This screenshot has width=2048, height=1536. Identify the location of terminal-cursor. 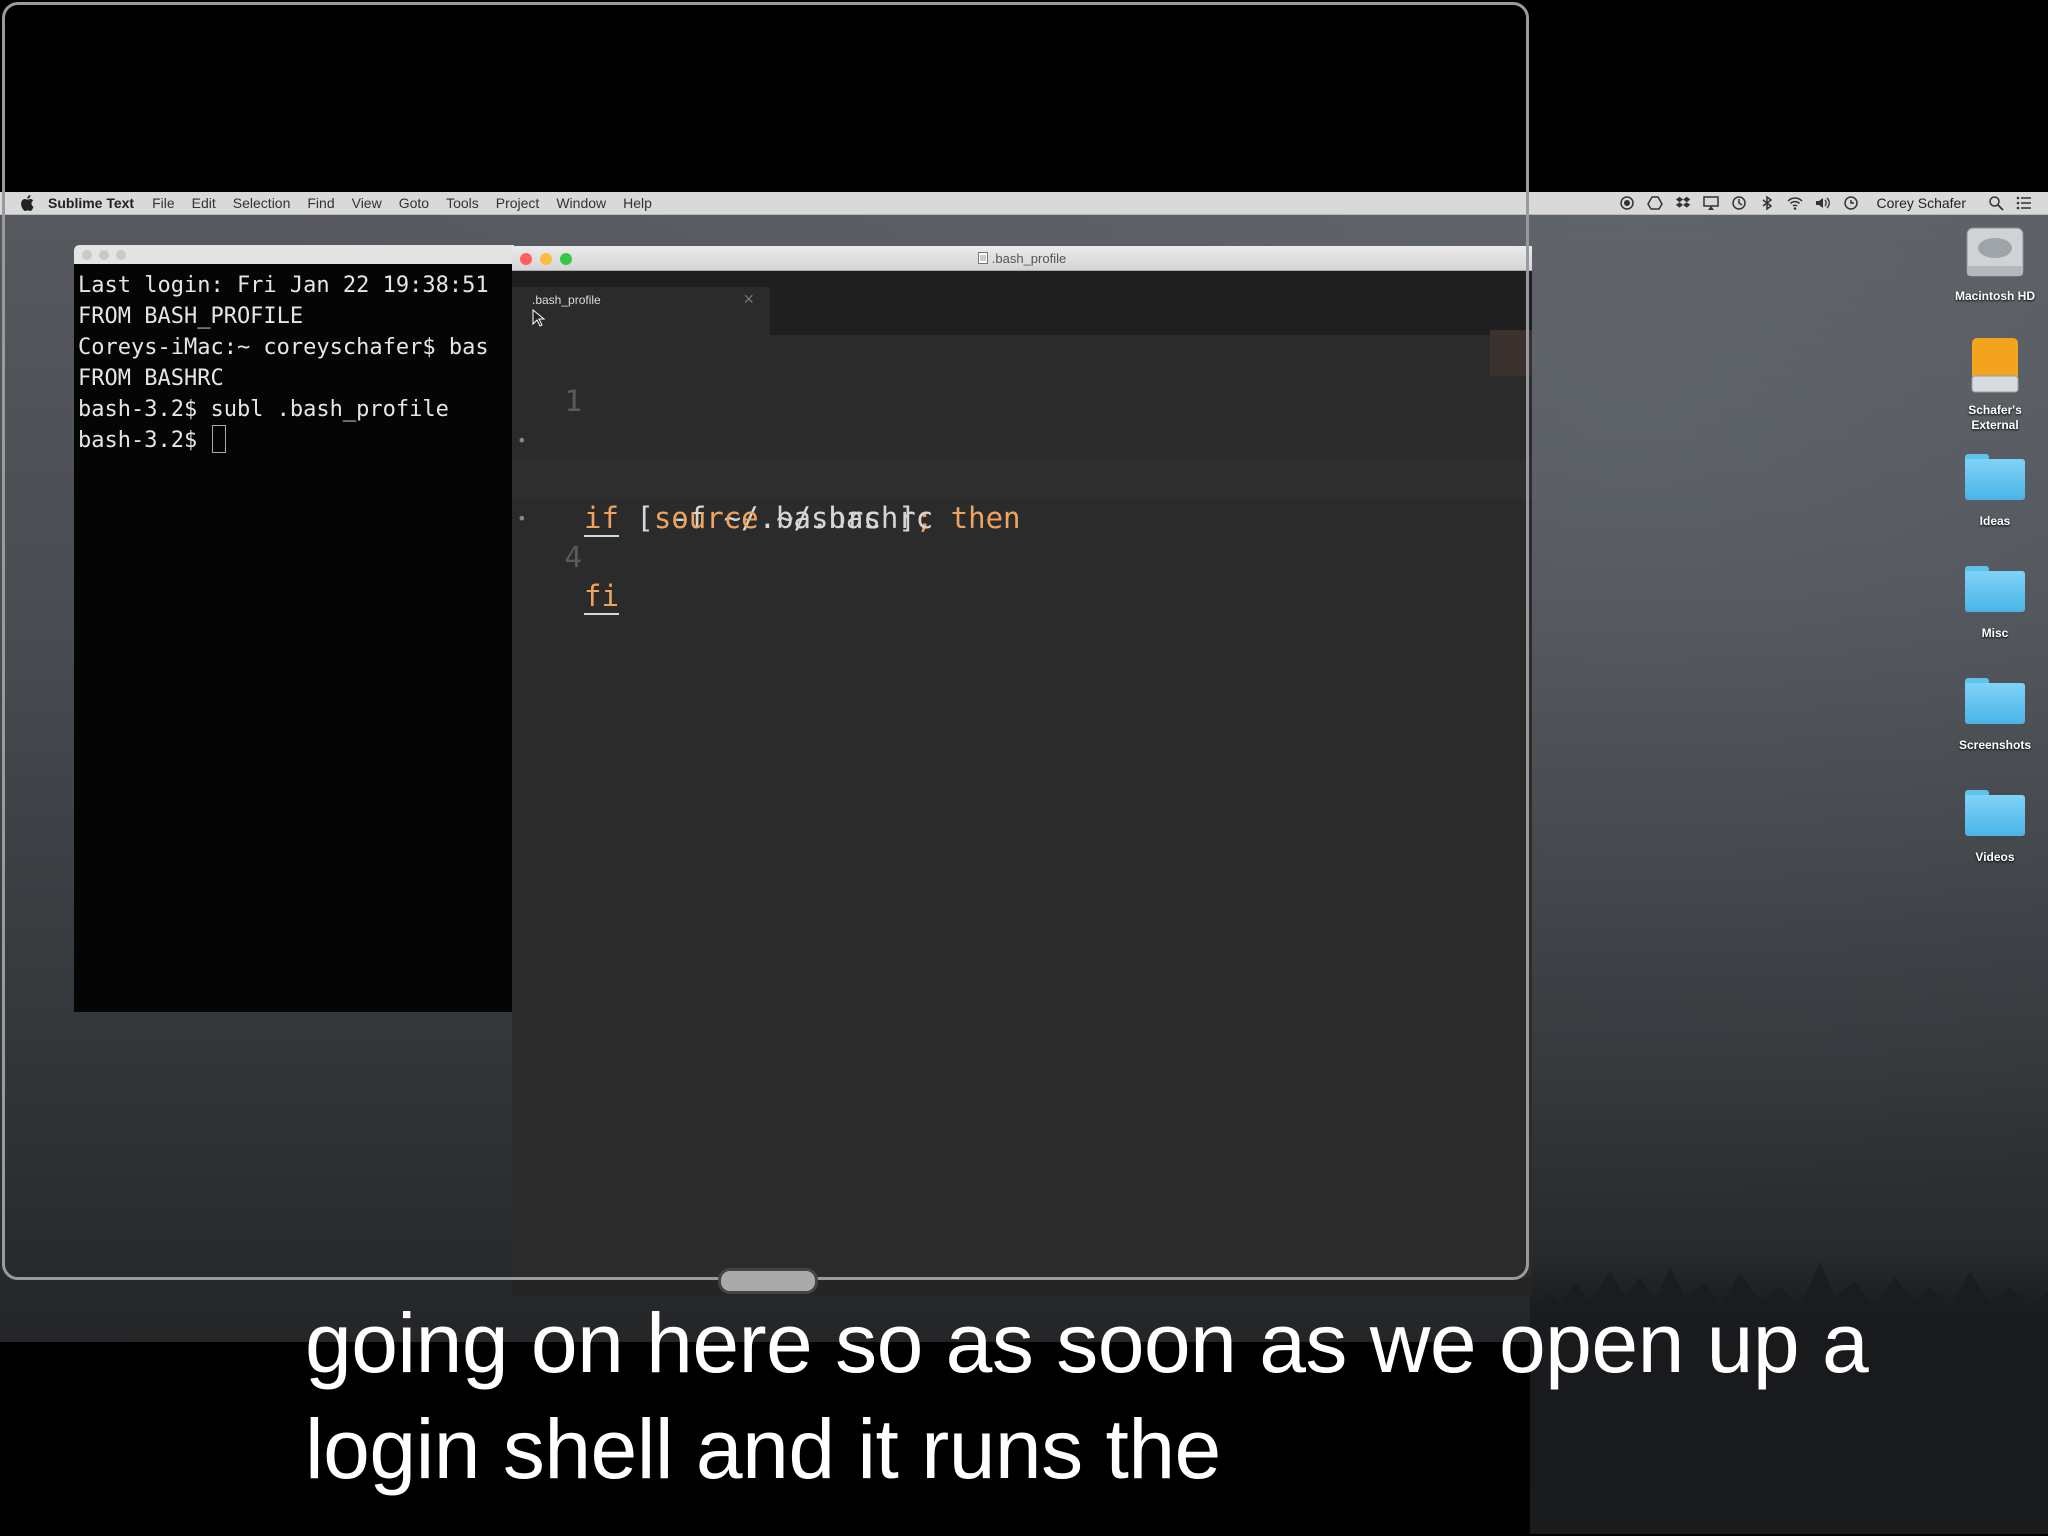
(219, 439).